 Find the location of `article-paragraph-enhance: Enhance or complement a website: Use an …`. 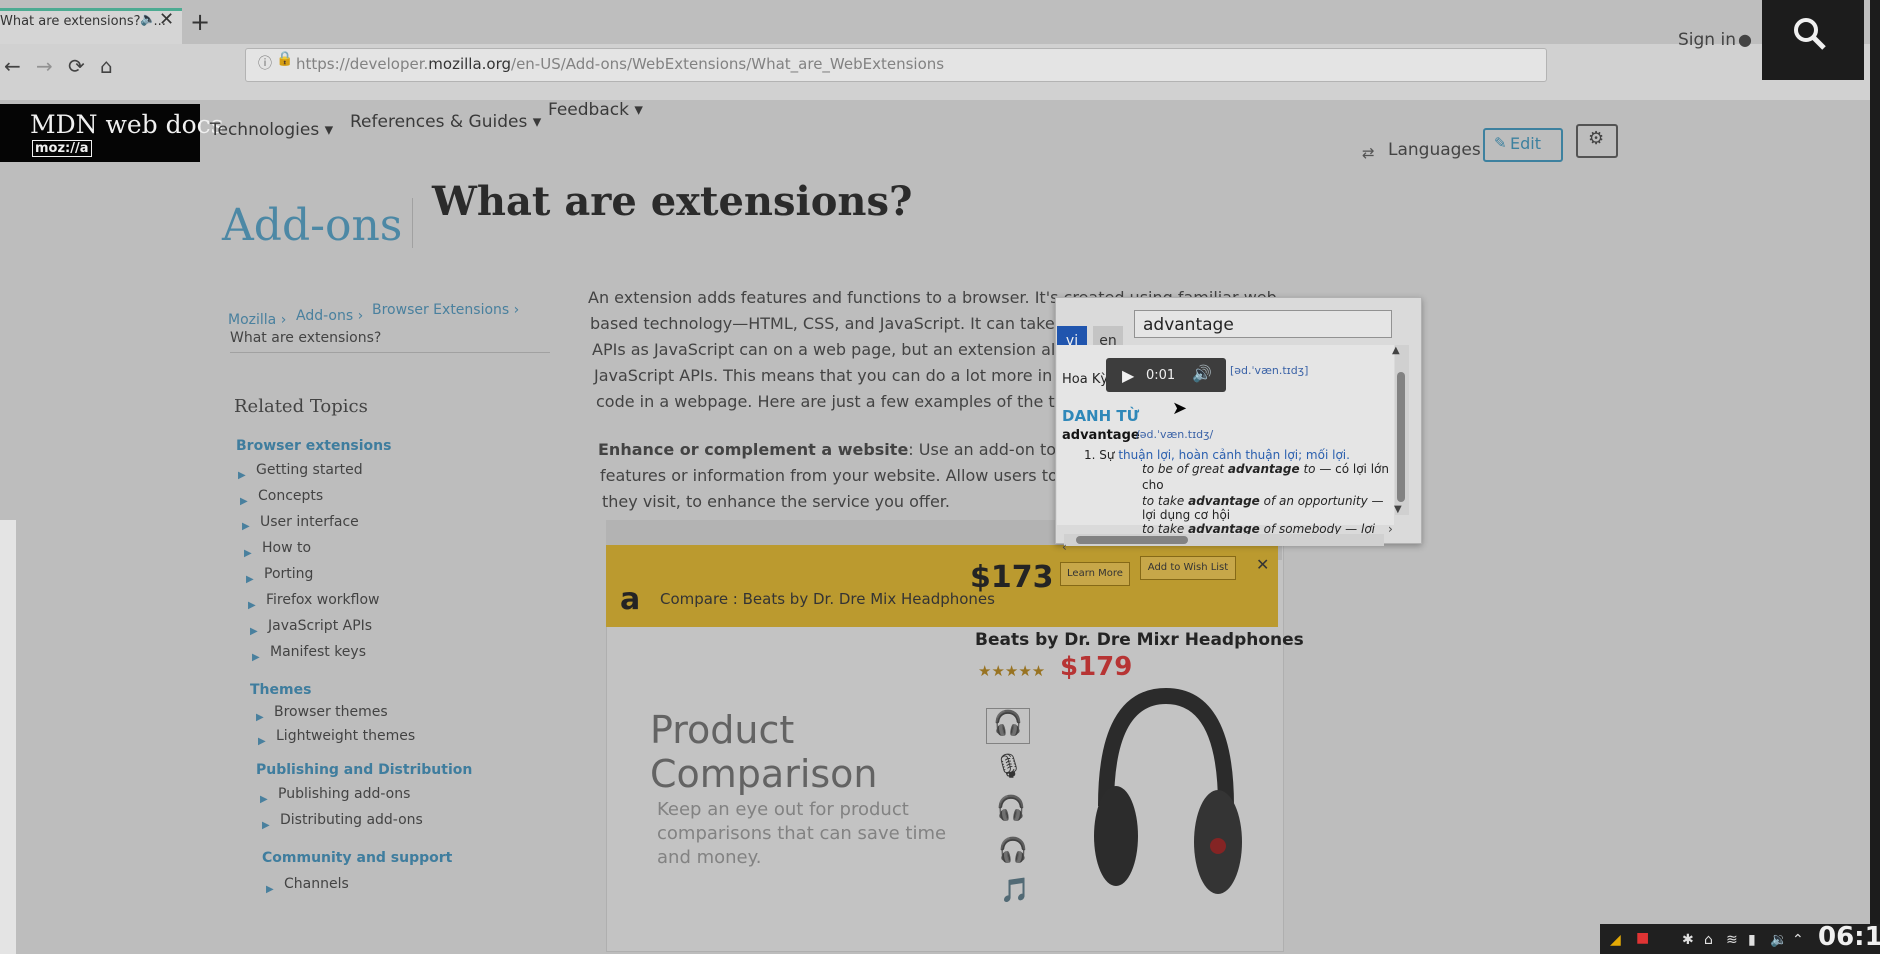

article-paragraph-enhance: Enhance or complement a website: Use an … is located at coordinates (857, 449).